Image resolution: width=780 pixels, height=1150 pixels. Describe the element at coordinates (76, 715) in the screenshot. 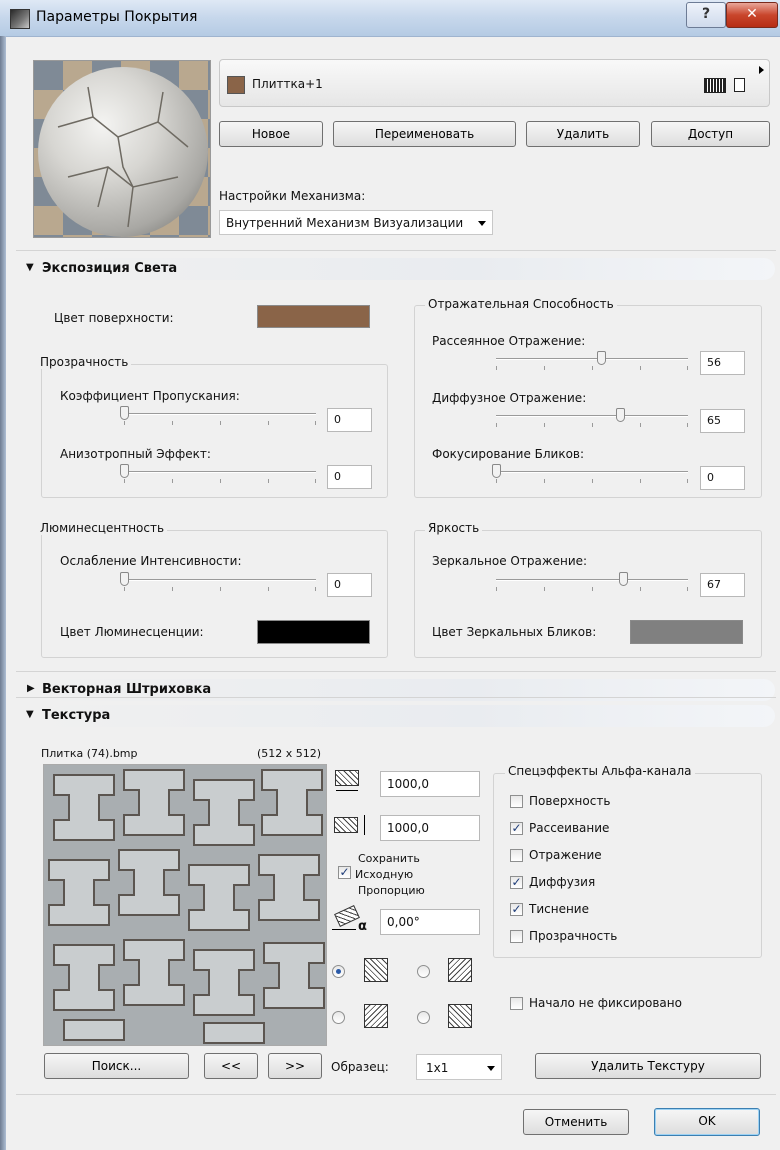

I see `section-texture-label: Текстура` at that location.